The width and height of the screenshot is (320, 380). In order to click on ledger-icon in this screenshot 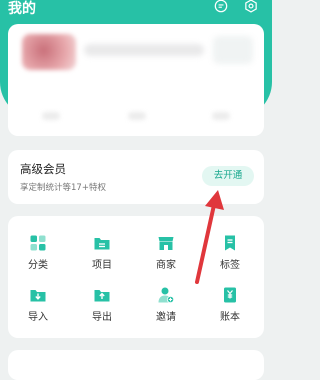, I will do `click(230, 295)`.